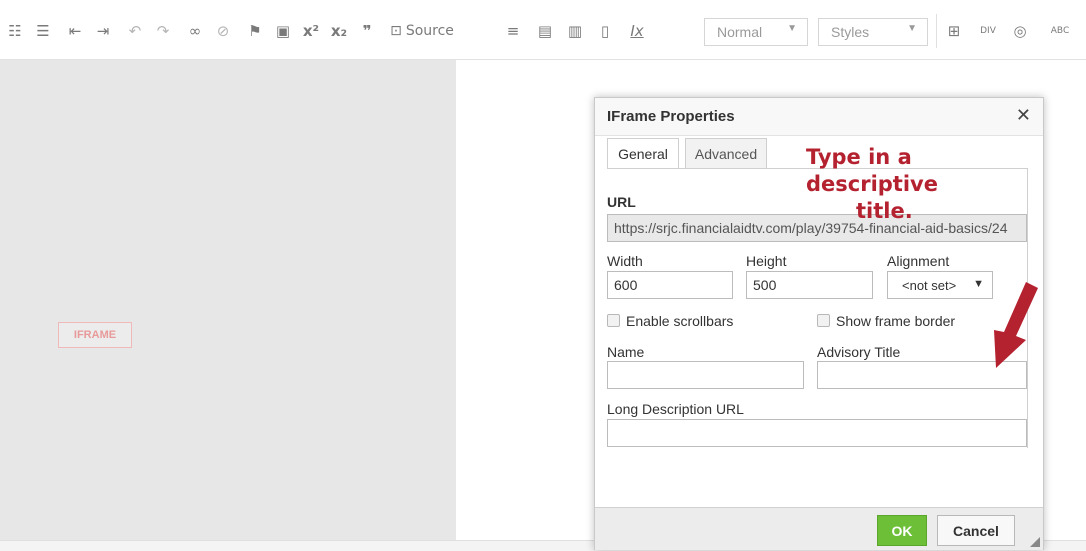 Image resolution: width=1086 pixels, height=551 pixels. I want to click on tab-advanced: Advanced, so click(726, 153).